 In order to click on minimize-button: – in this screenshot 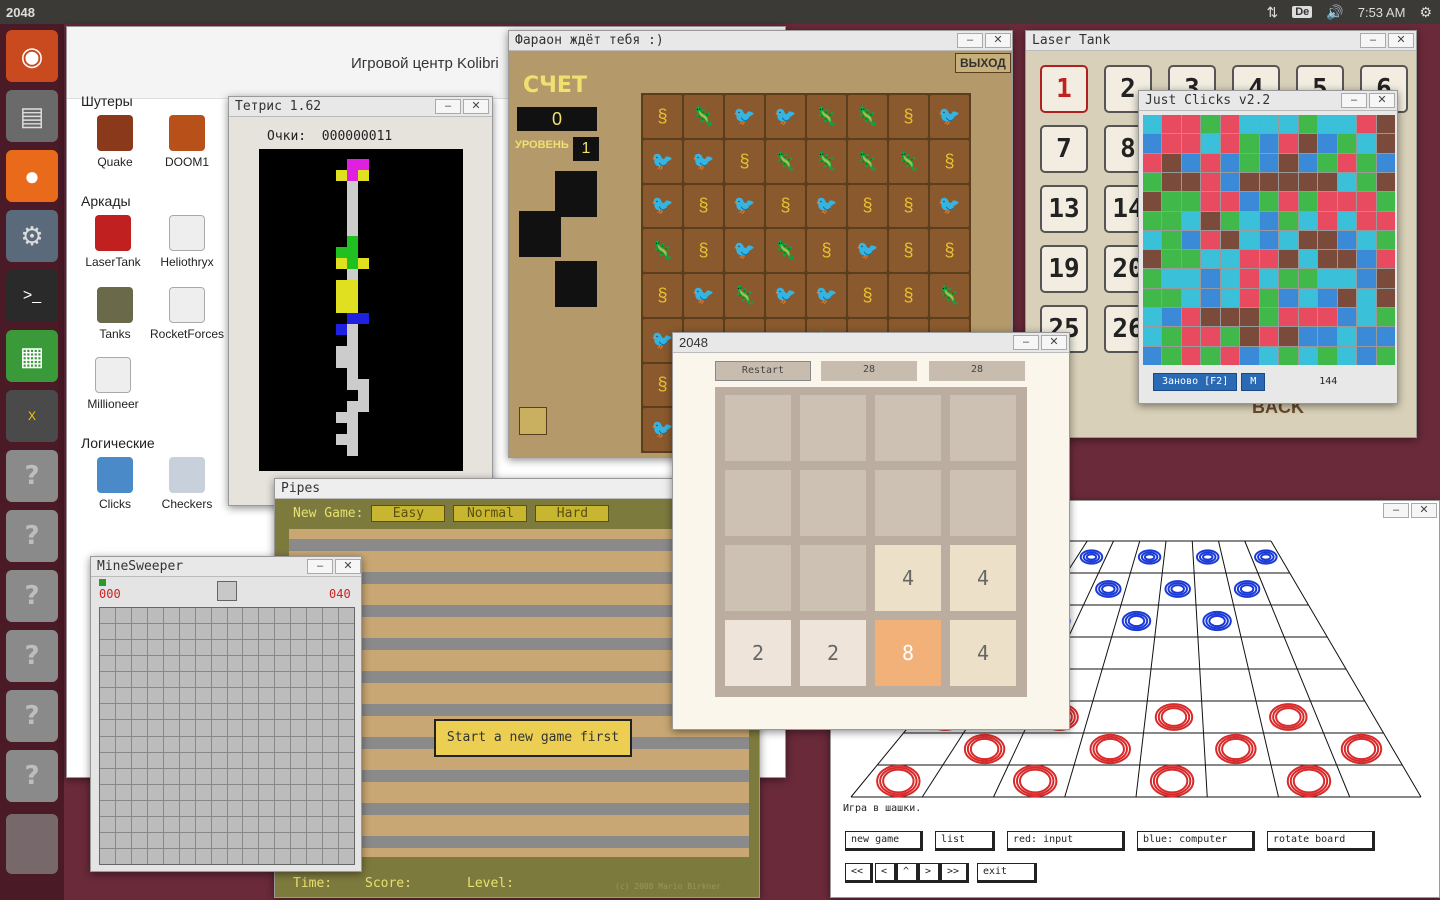, I will do `click(1354, 100)`.